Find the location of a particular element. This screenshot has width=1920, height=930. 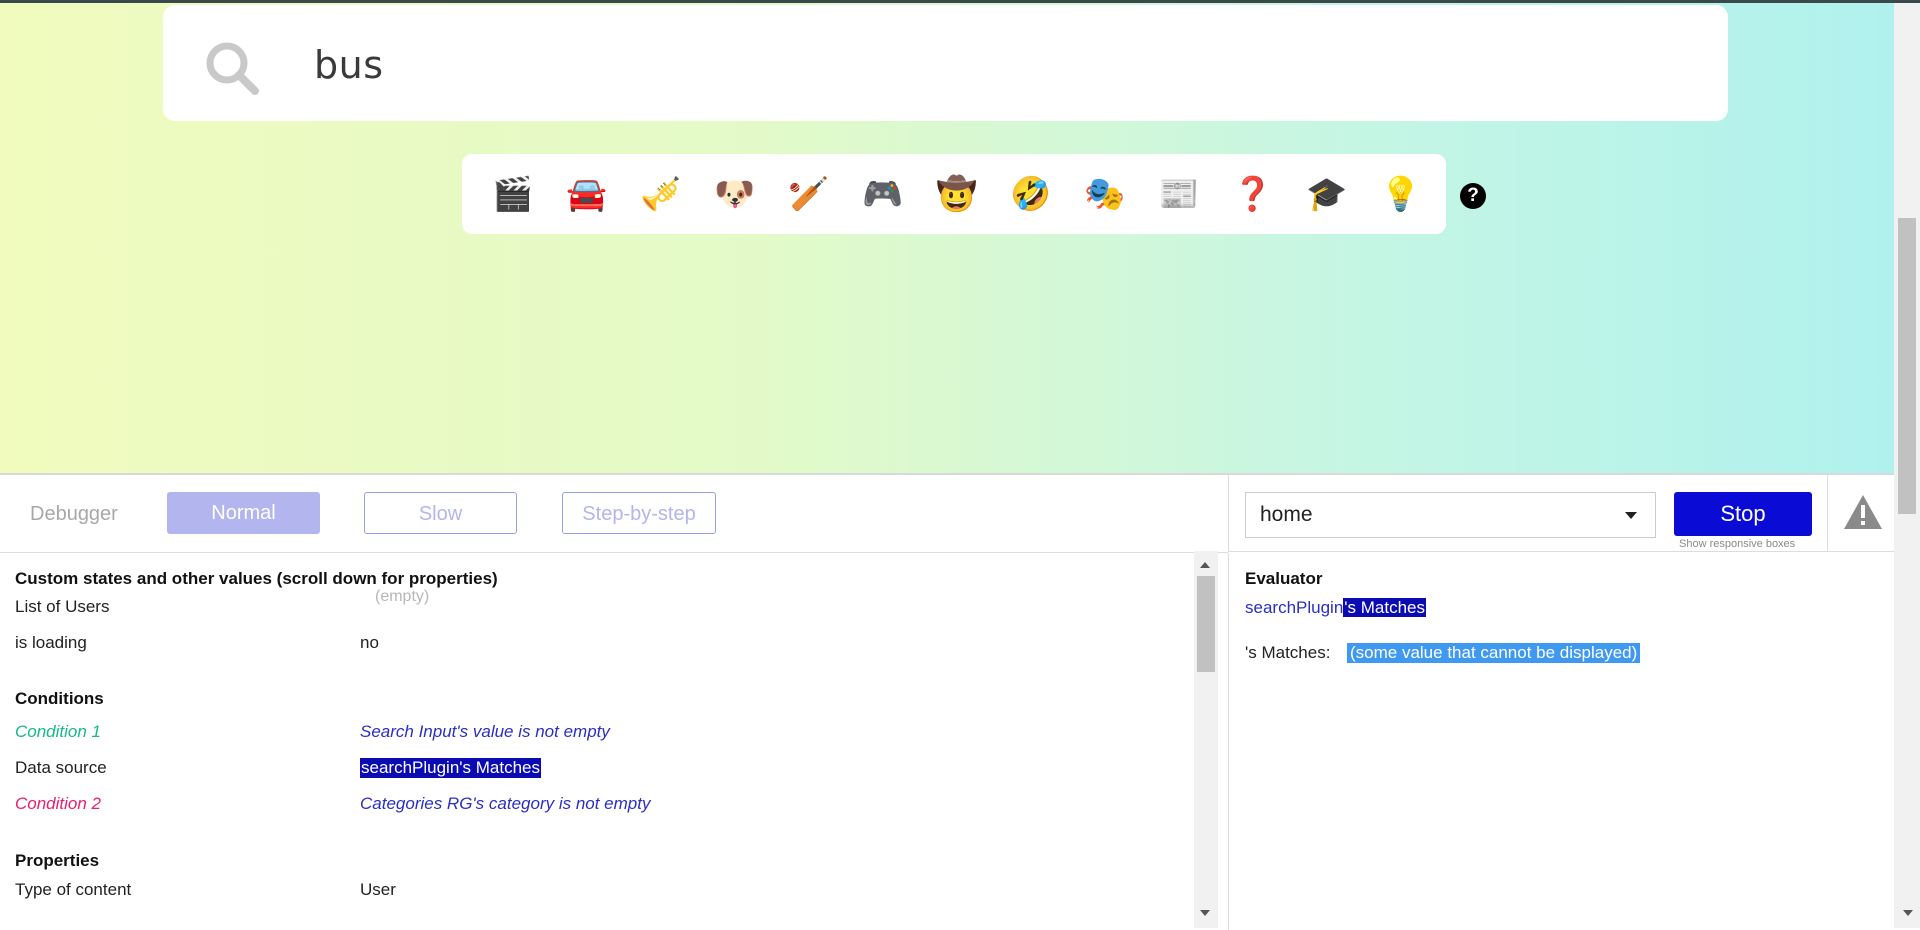

stop-button: Stop is located at coordinates (1743, 514).